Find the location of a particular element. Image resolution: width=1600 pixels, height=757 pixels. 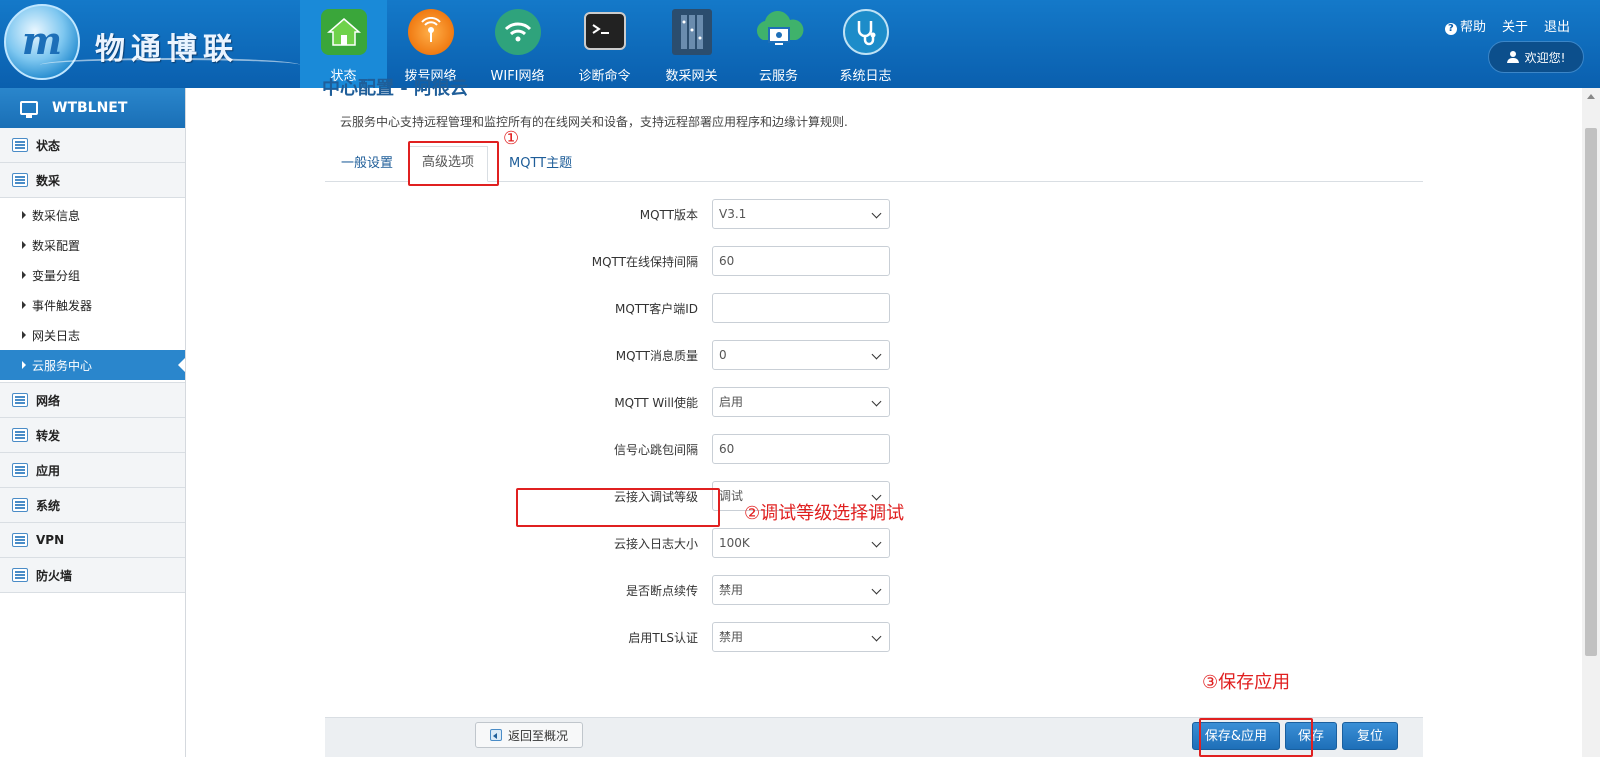

sidebar-sub-acq-config: 数采配置 is located at coordinates (92, 245).